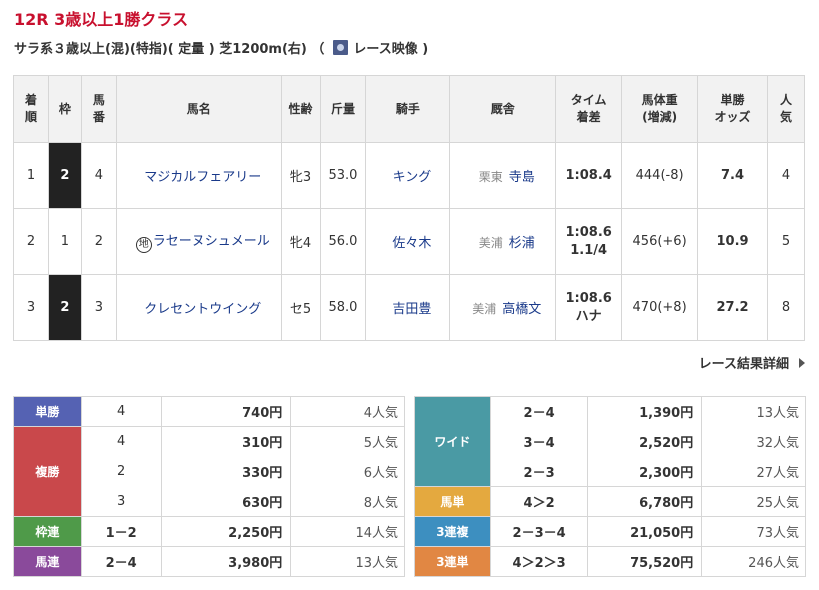 The width and height of the screenshot is (819, 590). I want to click on payout-popularity: 4人気, so click(347, 411).